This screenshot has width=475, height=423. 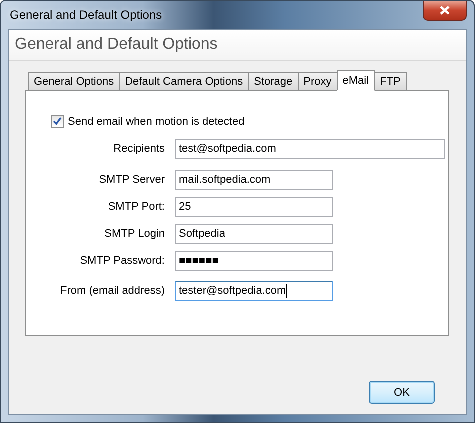 What do you see at coordinates (136, 207) in the screenshot?
I see `field-label: SMTP Port:` at bounding box center [136, 207].